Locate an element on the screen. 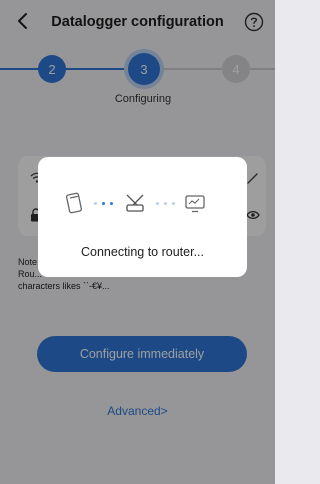 The height and width of the screenshot is (484, 320). connection-diagram is located at coordinates (142, 203).